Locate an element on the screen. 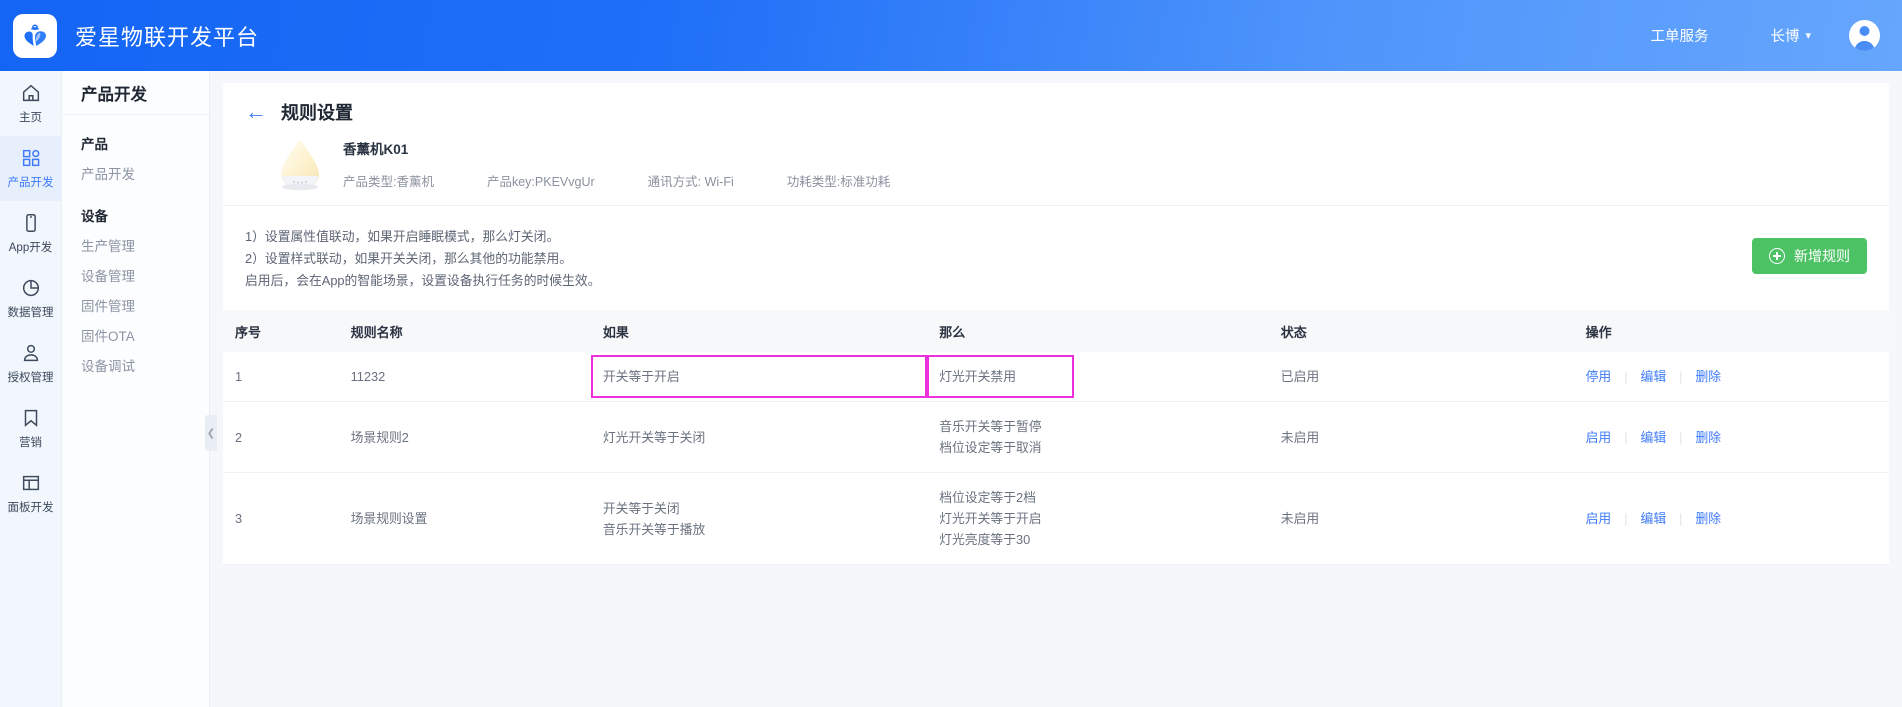 The image size is (1902, 707). cell-index: 2 is located at coordinates (281, 437).